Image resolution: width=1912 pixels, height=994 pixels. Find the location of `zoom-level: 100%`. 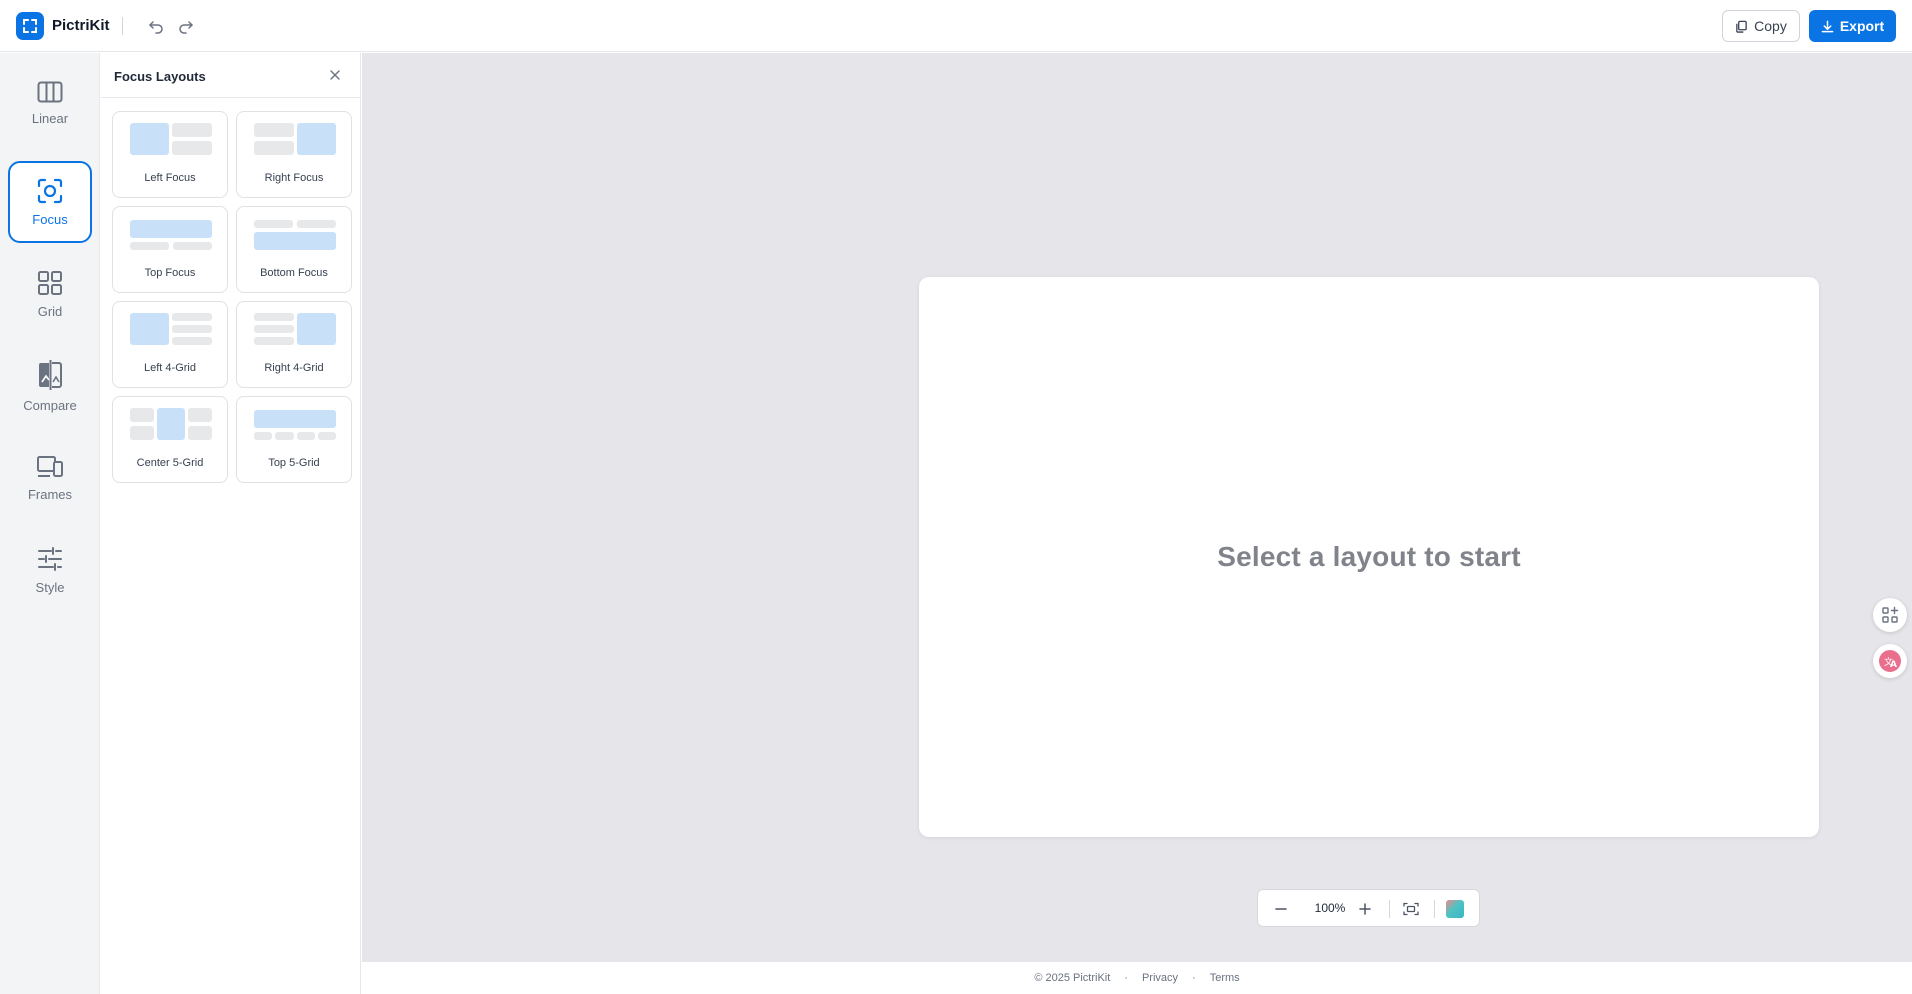

zoom-level: 100% is located at coordinates (1330, 908).